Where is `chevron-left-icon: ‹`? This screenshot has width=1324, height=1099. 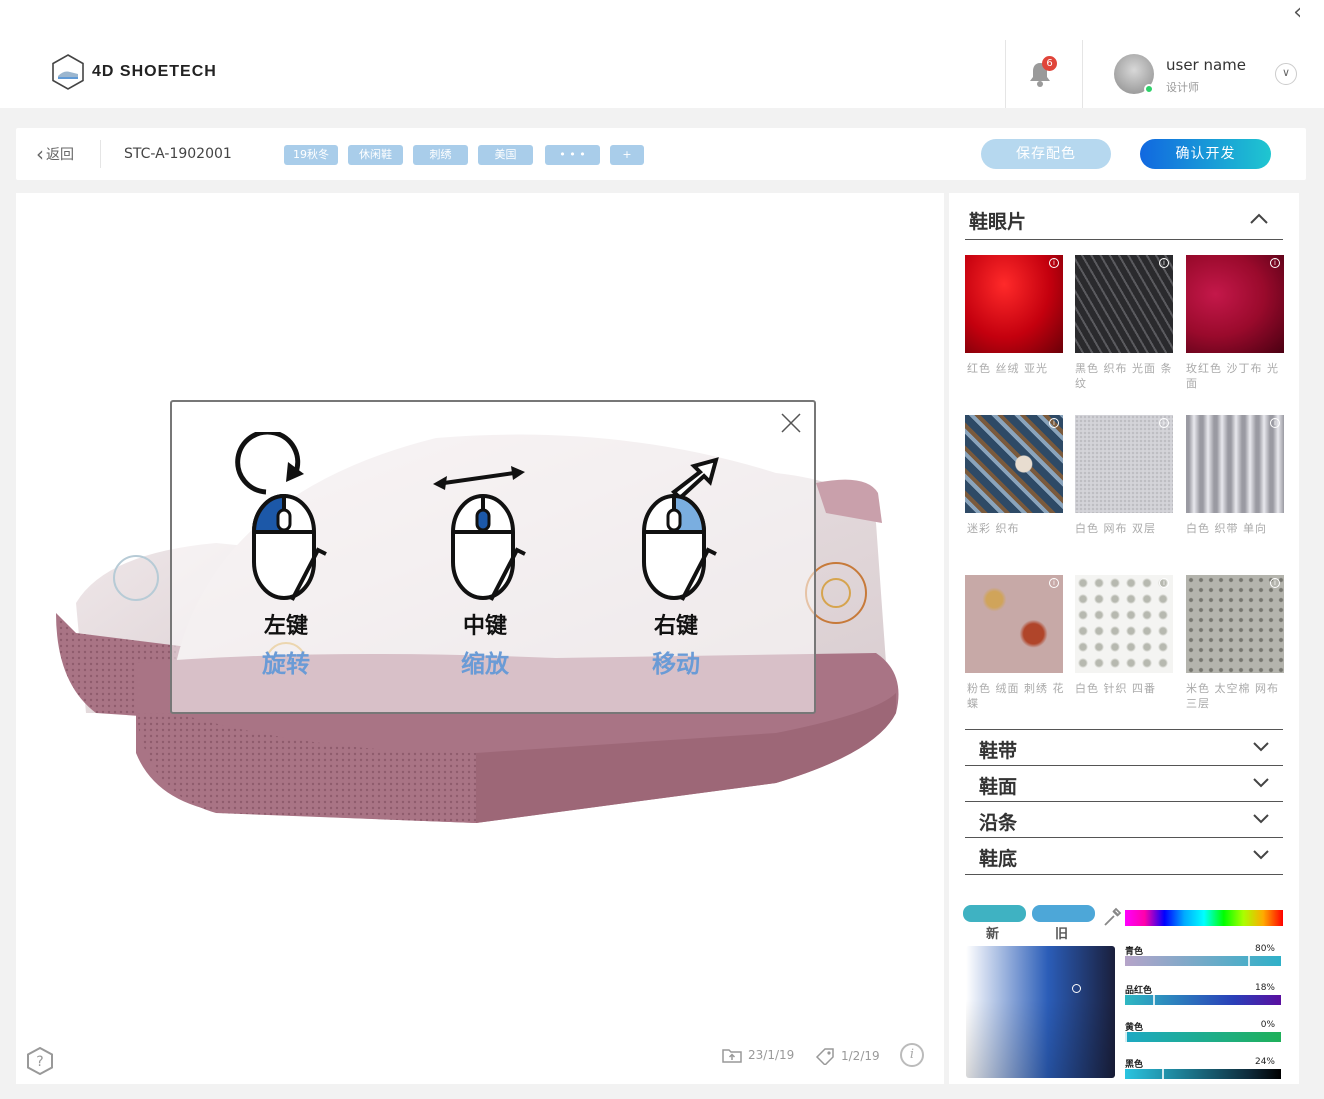
chevron-left-icon: ‹ is located at coordinates (40, 154).